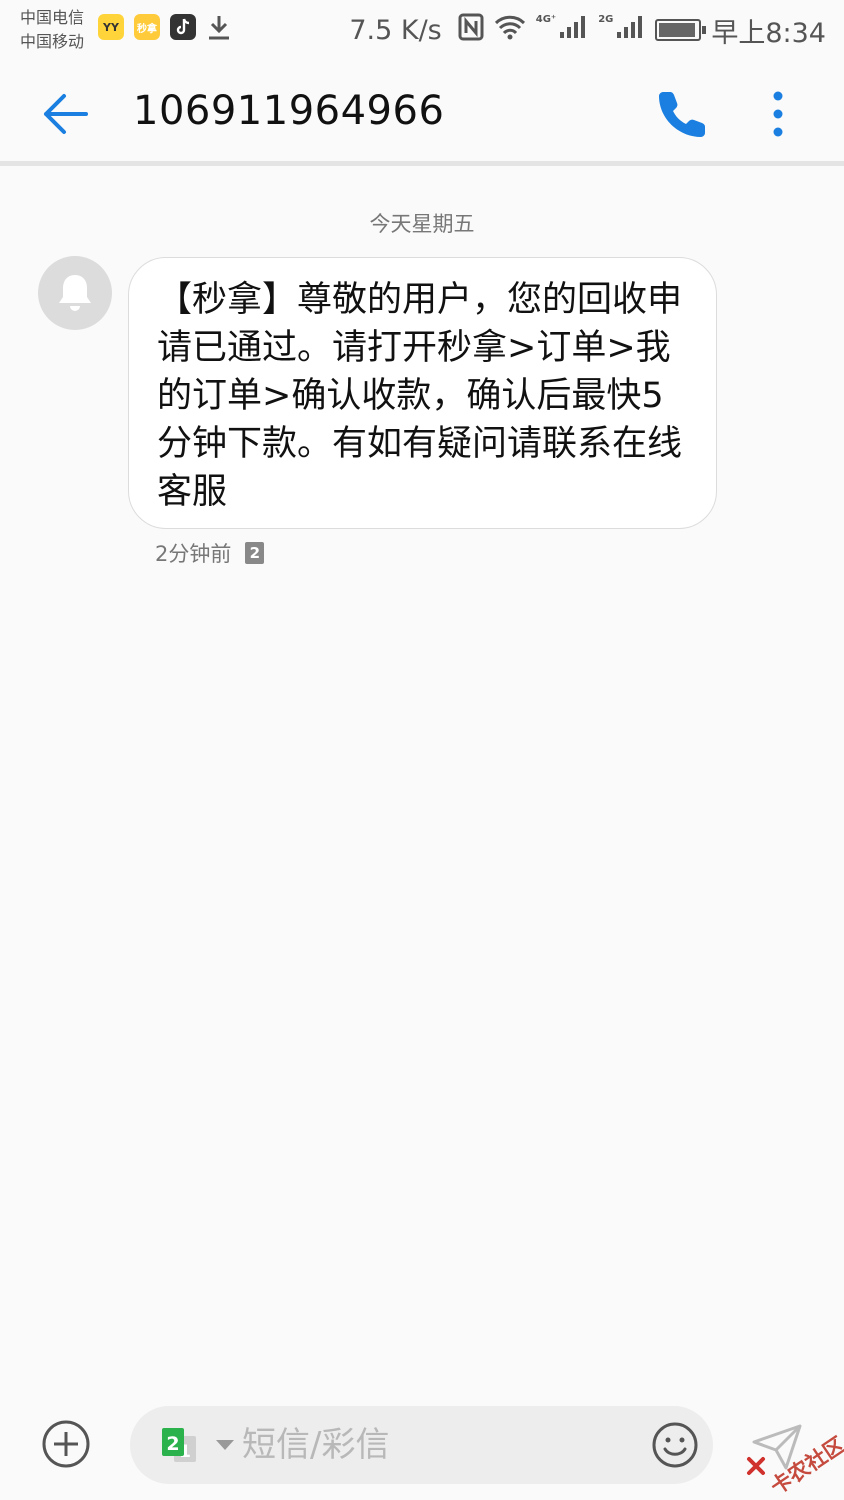 The image size is (844, 1500). What do you see at coordinates (681, 30) in the screenshot?
I see `battery-icon` at bounding box center [681, 30].